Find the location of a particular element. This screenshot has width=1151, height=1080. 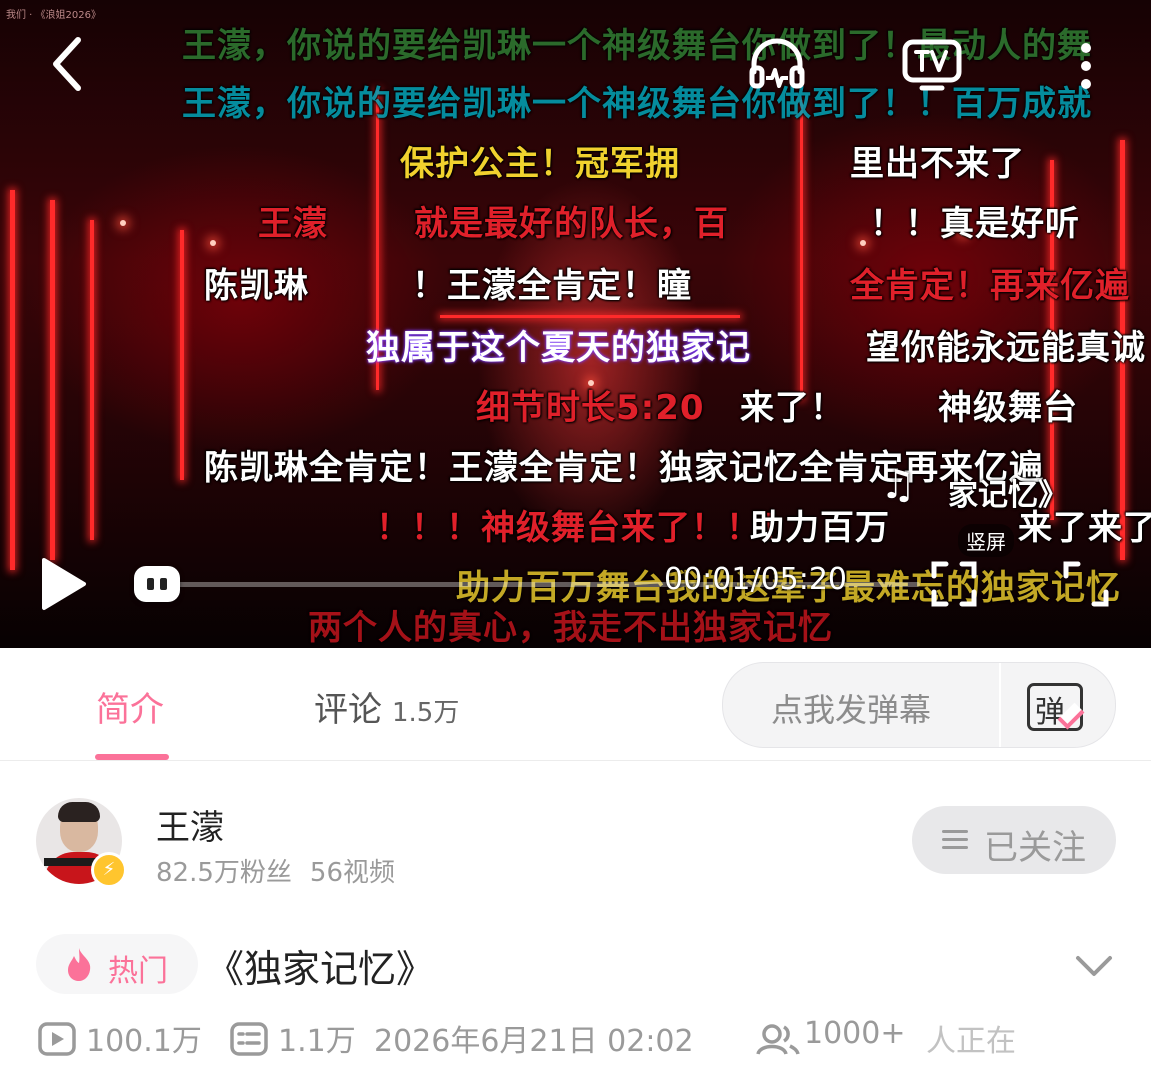

danmaku-input-placeholder: 点我发弹幕 is located at coordinates (851, 710).